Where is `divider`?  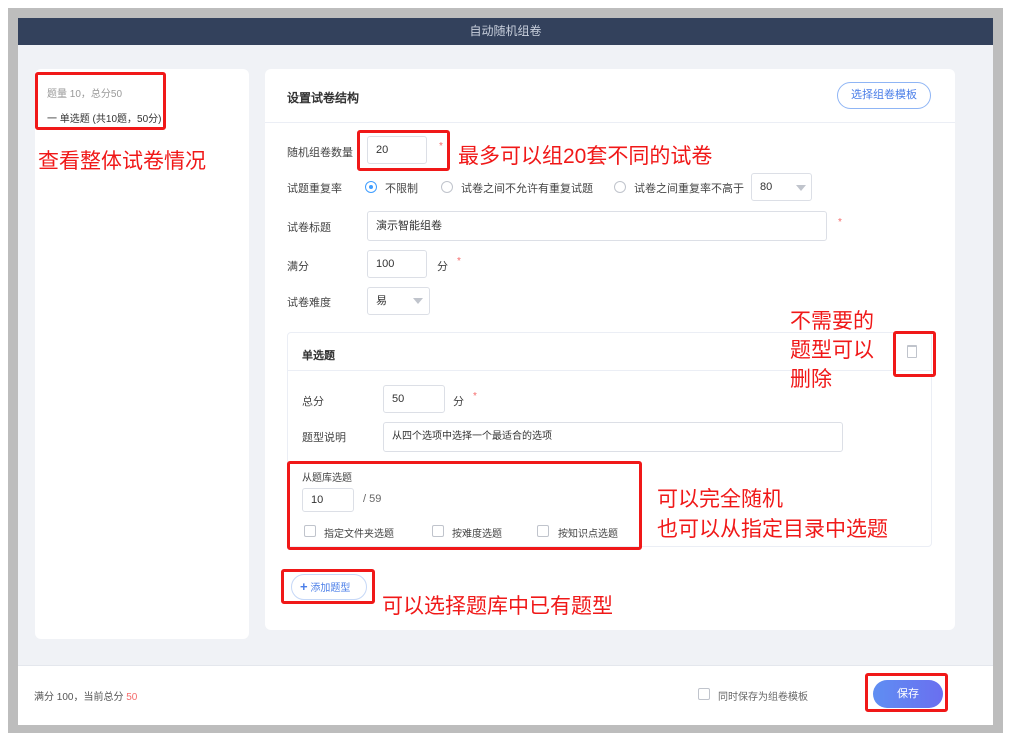
divider is located at coordinates (610, 122).